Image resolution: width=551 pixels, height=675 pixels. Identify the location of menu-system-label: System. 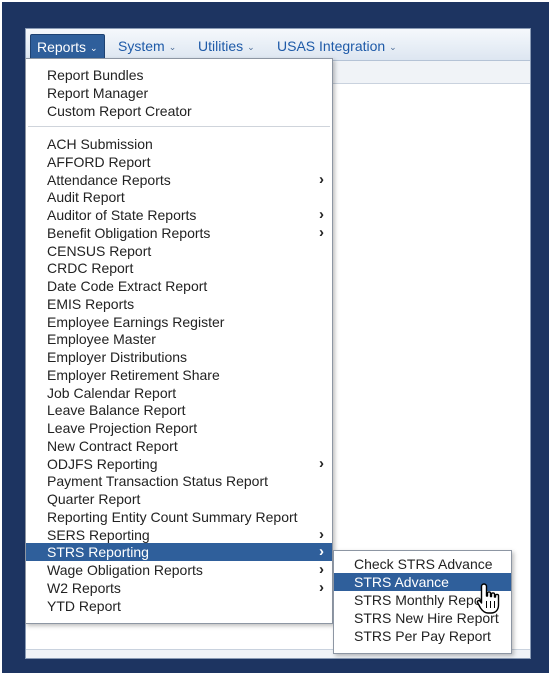
(141, 46).